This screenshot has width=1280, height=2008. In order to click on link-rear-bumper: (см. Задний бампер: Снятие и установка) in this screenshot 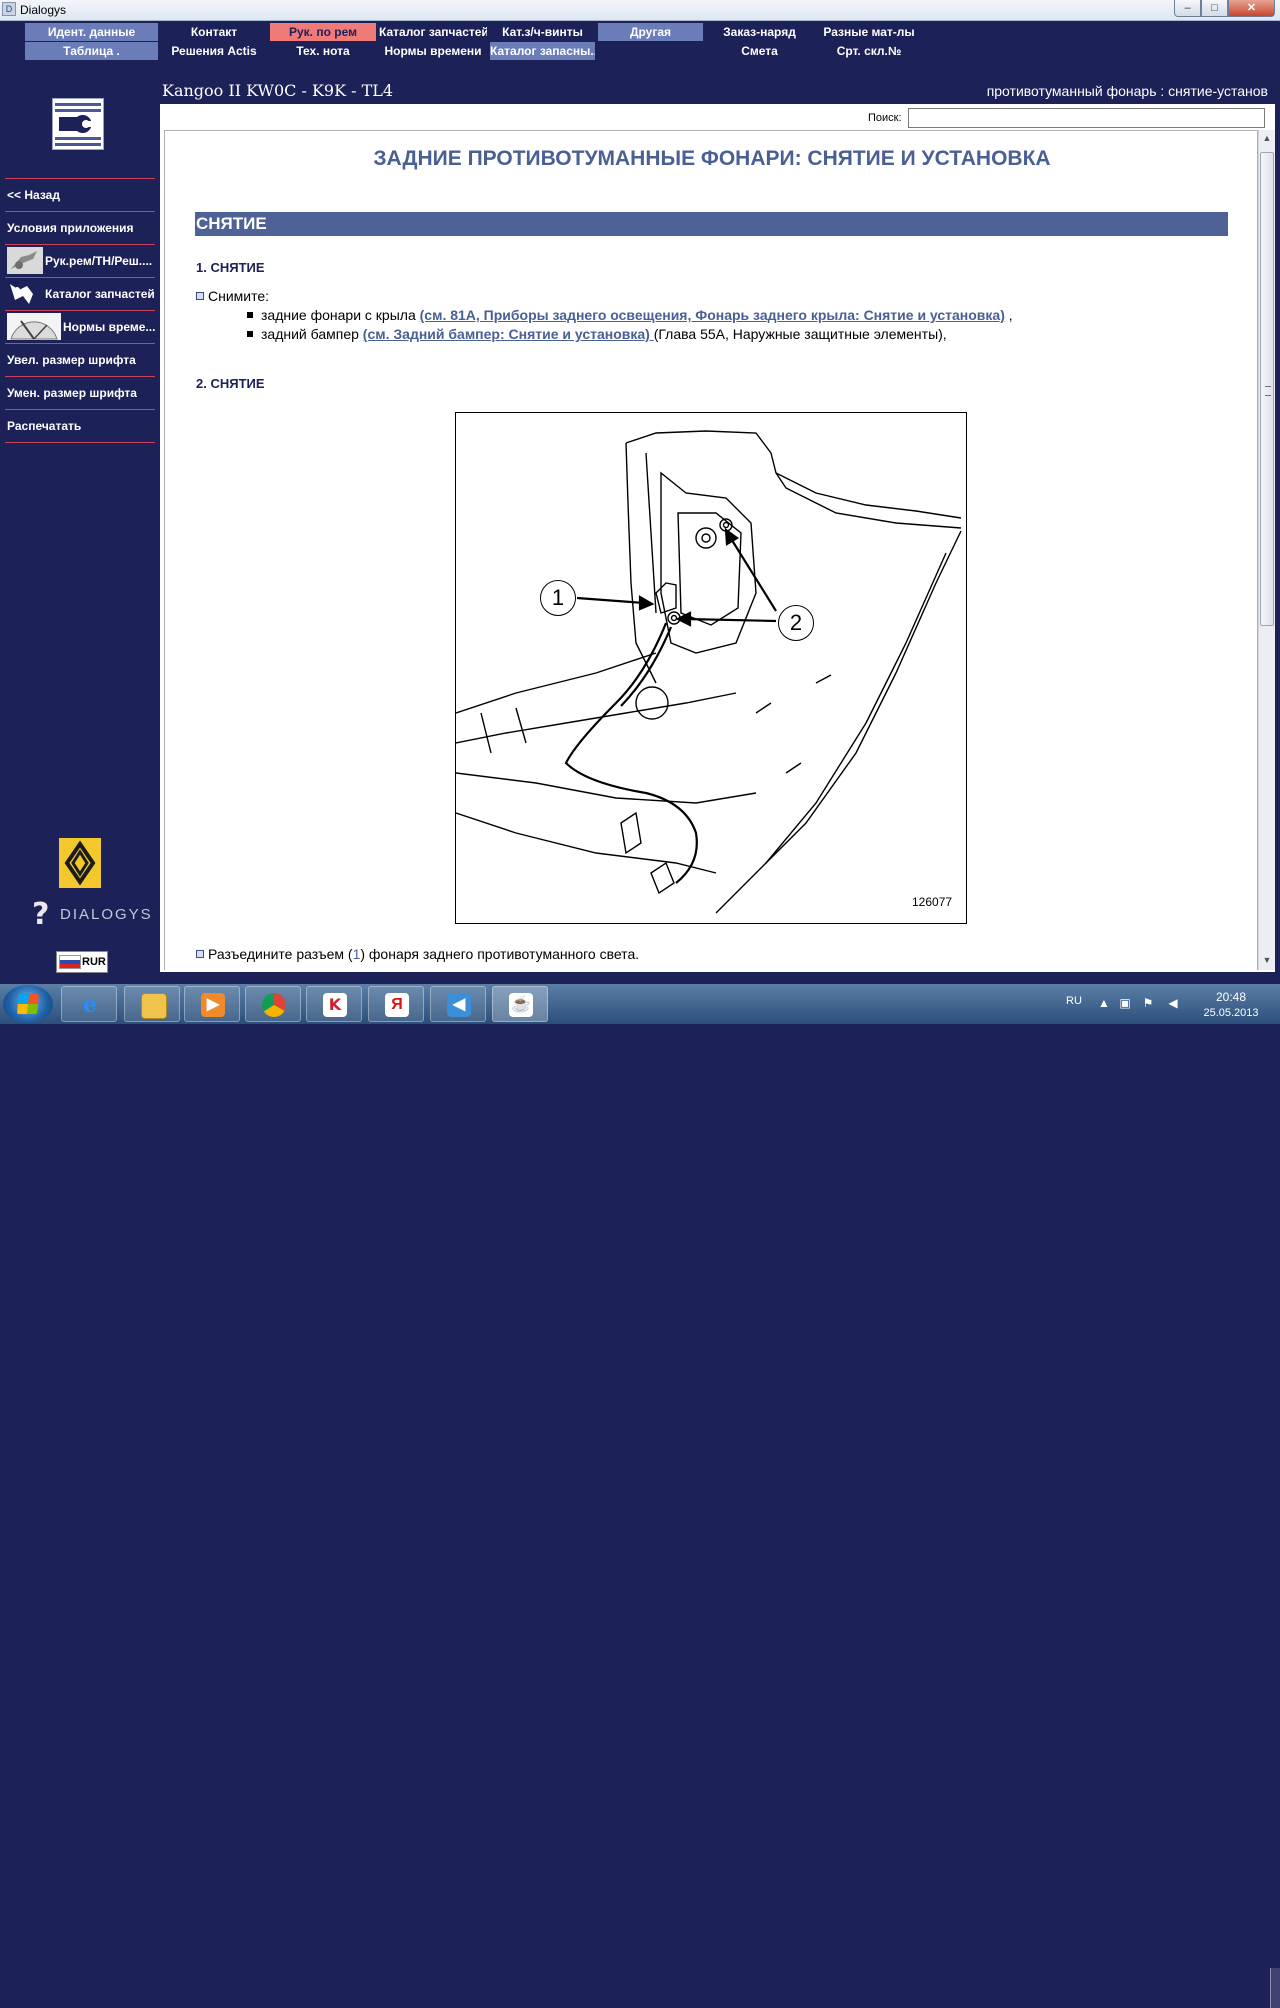, I will do `click(508, 334)`.